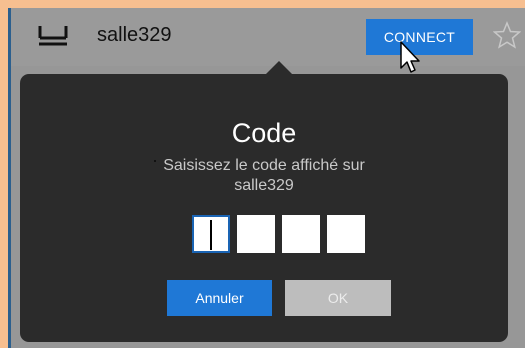  Describe the element at coordinates (264, 176) in the screenshot. I see `dialog-message: Saisissez le code affiché sur salle329` at that location.